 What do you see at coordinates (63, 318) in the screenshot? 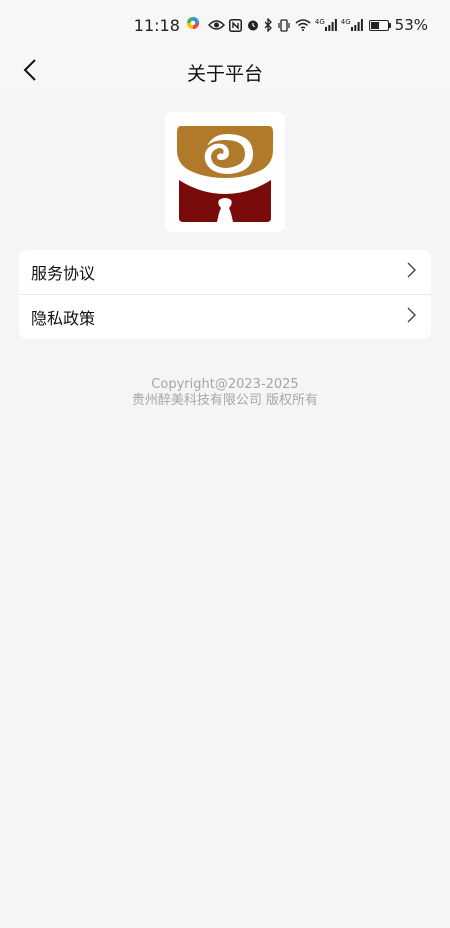
I see `menu-item-label: 隐私政策` at bounding box center [63, 318].